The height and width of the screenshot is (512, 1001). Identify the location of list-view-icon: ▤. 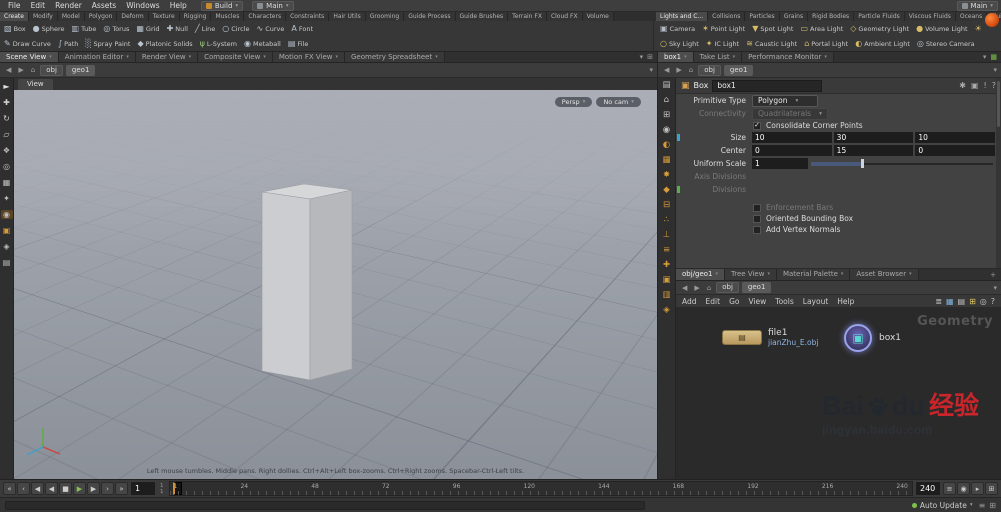
(962, 301).